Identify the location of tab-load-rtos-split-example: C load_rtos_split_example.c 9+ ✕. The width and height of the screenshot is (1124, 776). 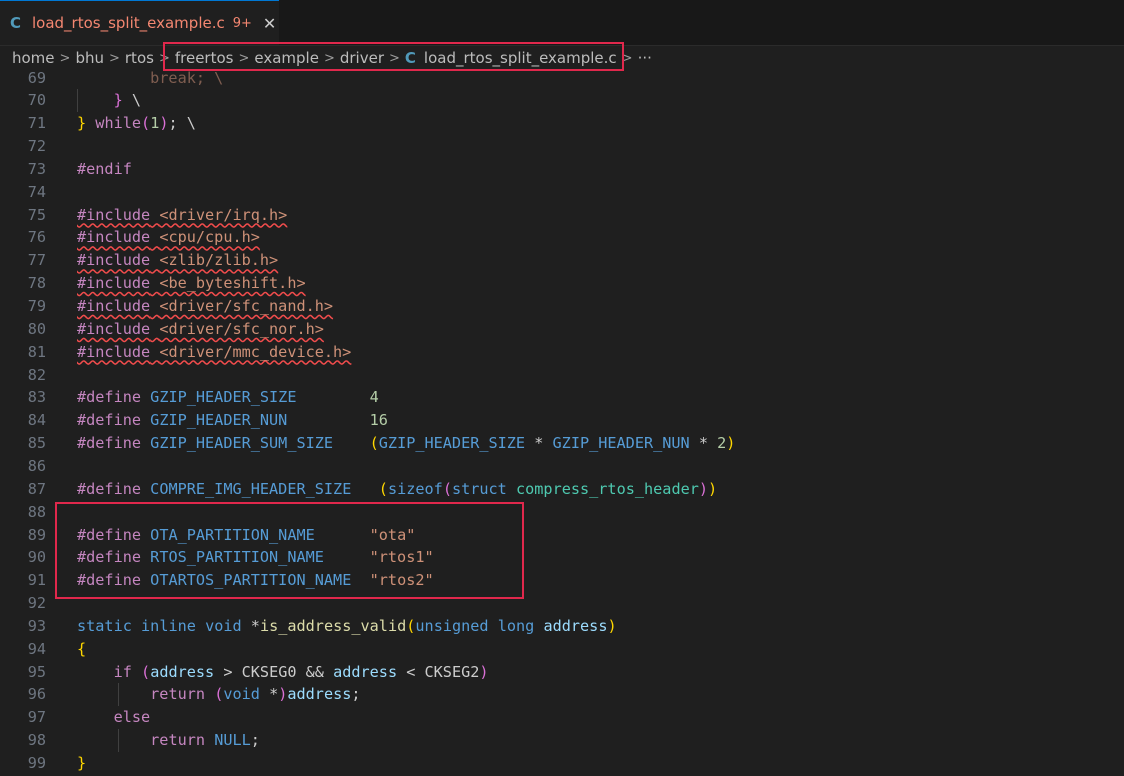
(139, 22).